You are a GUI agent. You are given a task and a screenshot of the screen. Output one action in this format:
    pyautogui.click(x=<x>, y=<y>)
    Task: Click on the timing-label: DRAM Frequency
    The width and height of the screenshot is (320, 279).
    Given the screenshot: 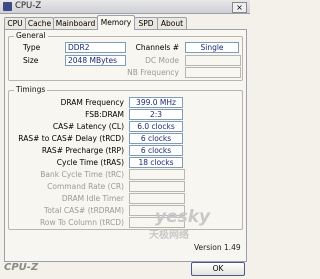 What is the action you would take?
    pyautogui.click(x=92, y=102)
    